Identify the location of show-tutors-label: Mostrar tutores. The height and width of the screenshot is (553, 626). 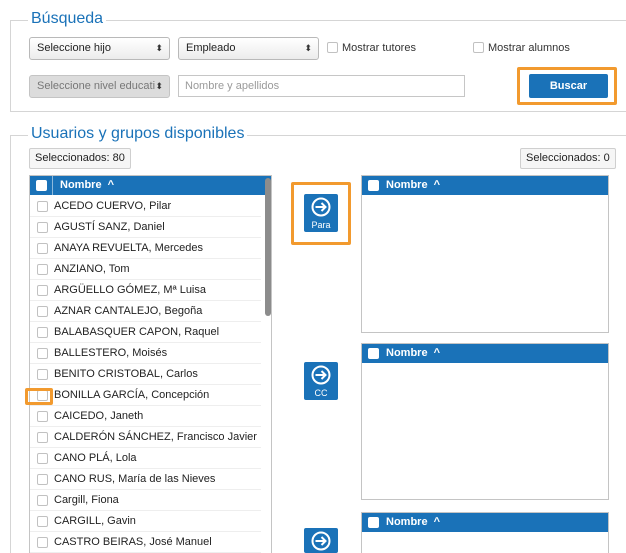
(379, 48).